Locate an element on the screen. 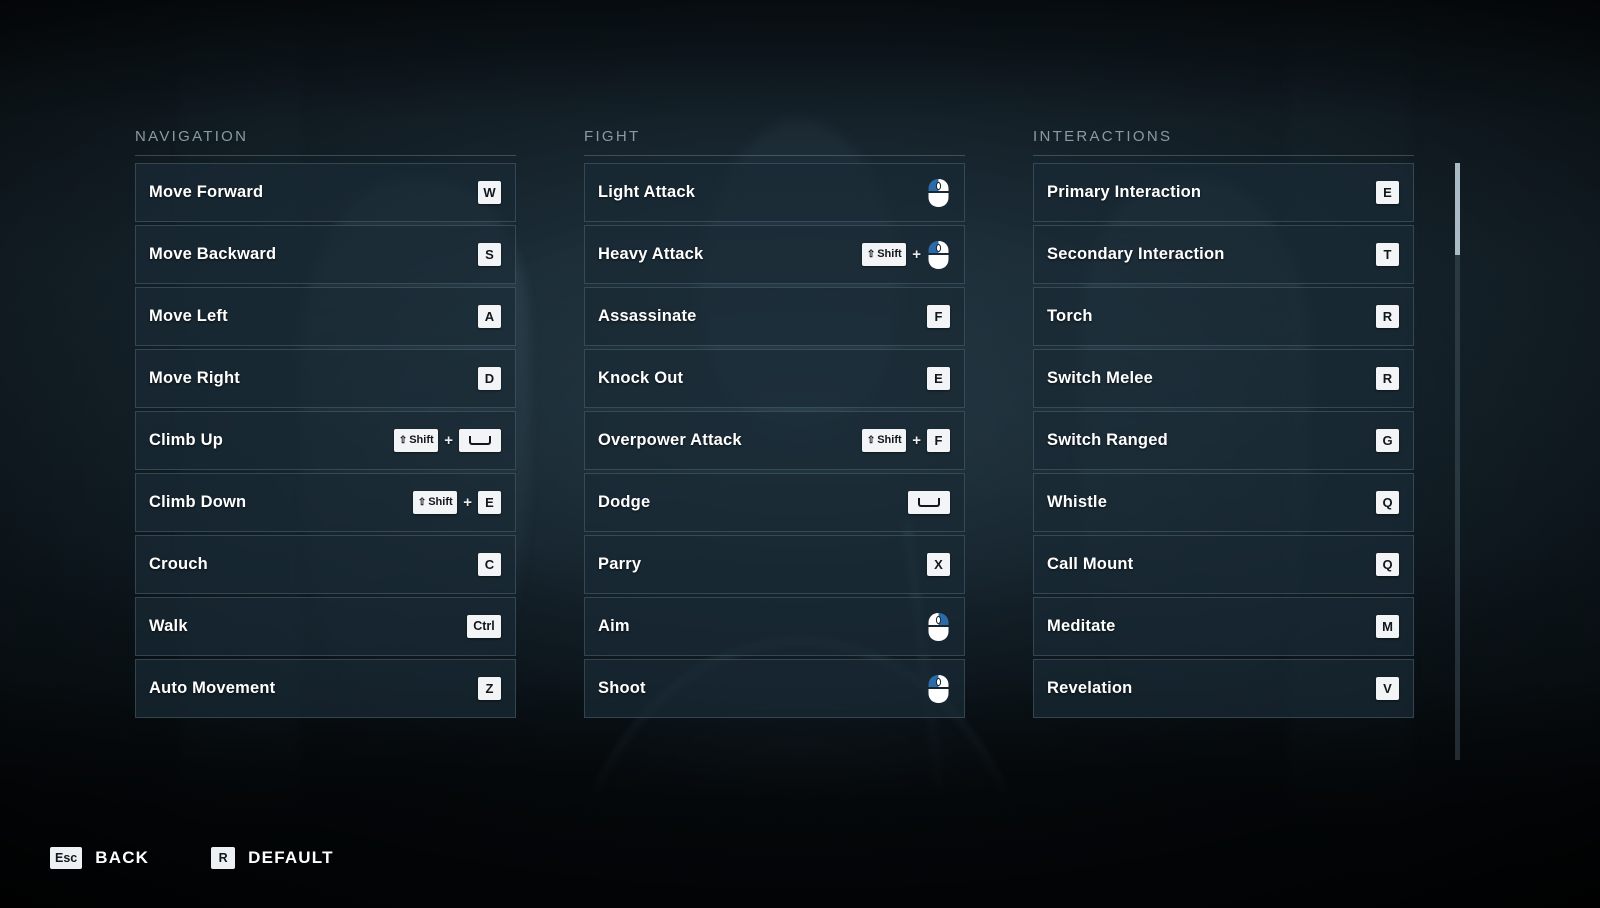 The height and width of the screenshot is (908, 1600). keybinding-row: Move Left A is located at coordinates (325, 316).